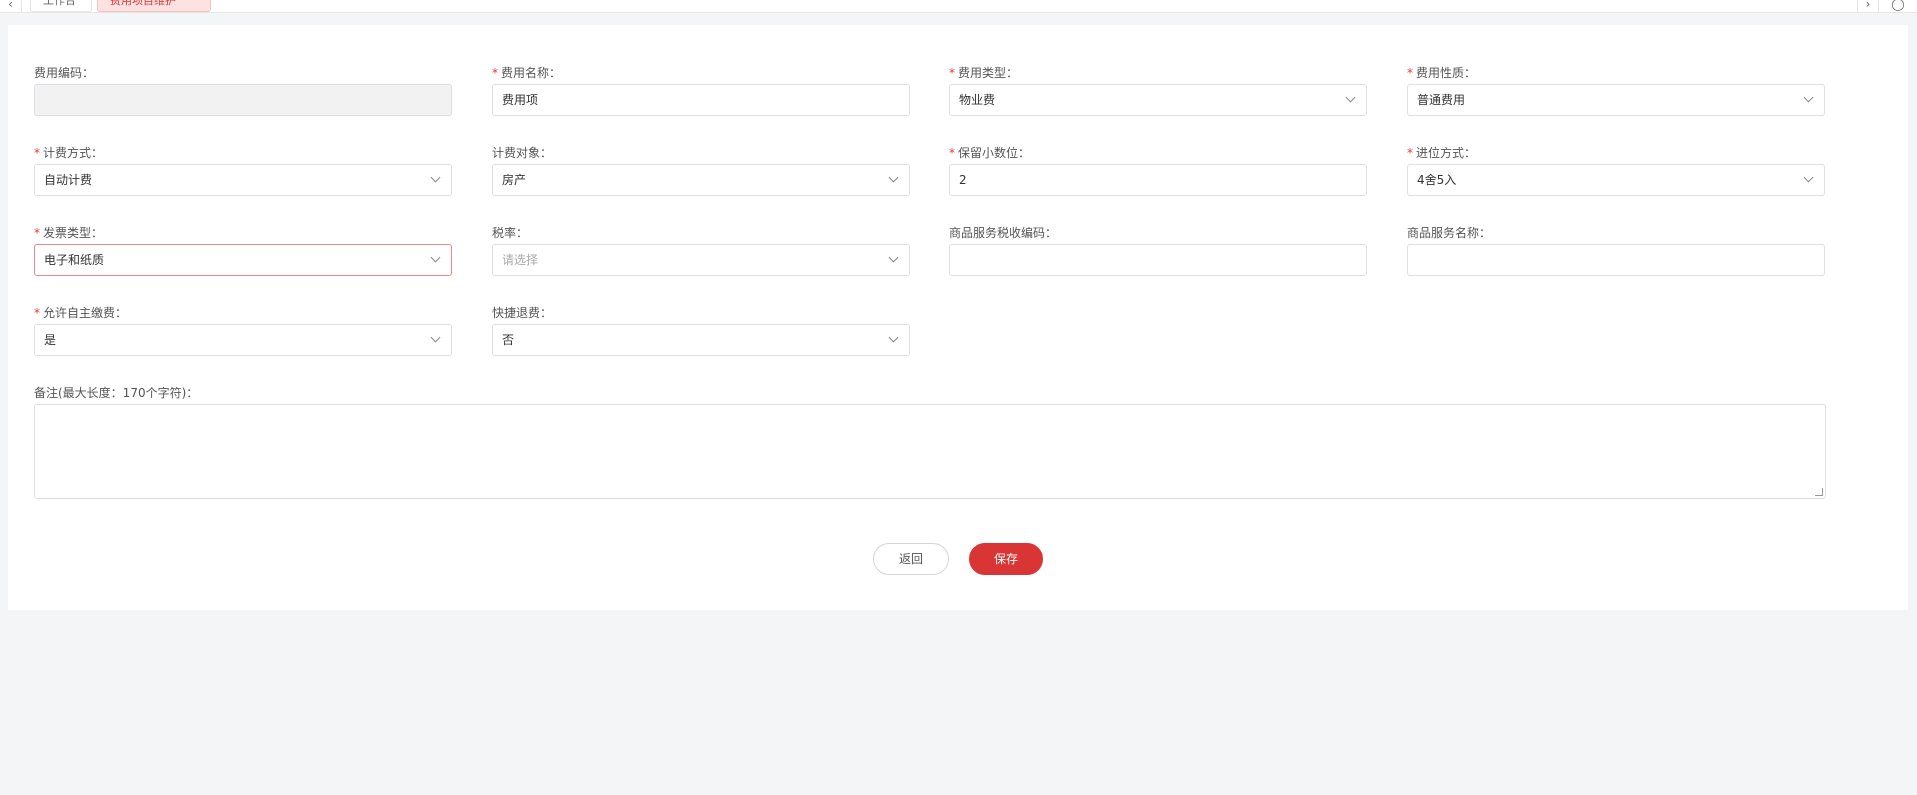 The width and height of the screenshot is (1917, 795). I want to click on back-button: 返回, so click(911, 559).